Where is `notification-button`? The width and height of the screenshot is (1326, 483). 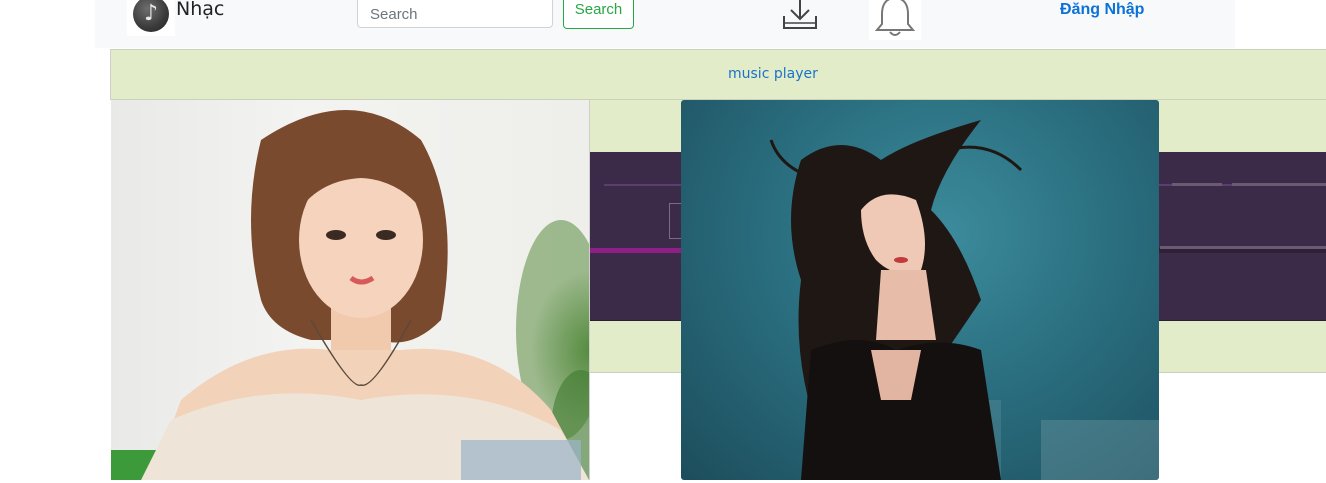
notification-button is located at coordinates (895, 20).